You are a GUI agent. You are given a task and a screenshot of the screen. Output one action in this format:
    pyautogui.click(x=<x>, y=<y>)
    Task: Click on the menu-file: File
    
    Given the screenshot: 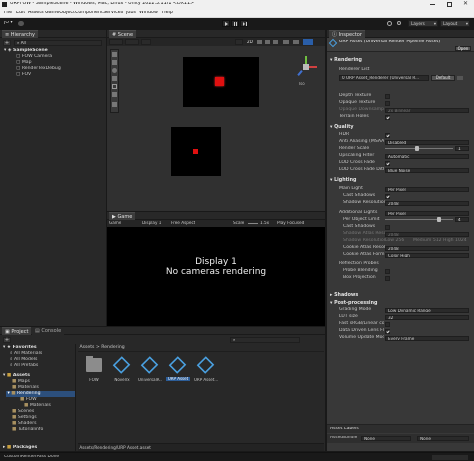 What is the action you would take?
    pyautogui.click(x=8, y=13)
    